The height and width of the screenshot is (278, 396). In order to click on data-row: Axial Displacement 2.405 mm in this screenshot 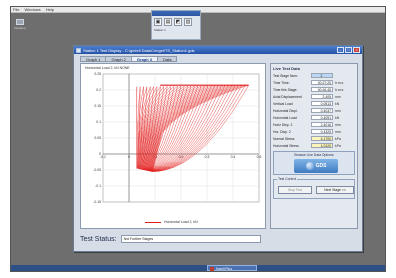, I will do `click(314, 96)`.